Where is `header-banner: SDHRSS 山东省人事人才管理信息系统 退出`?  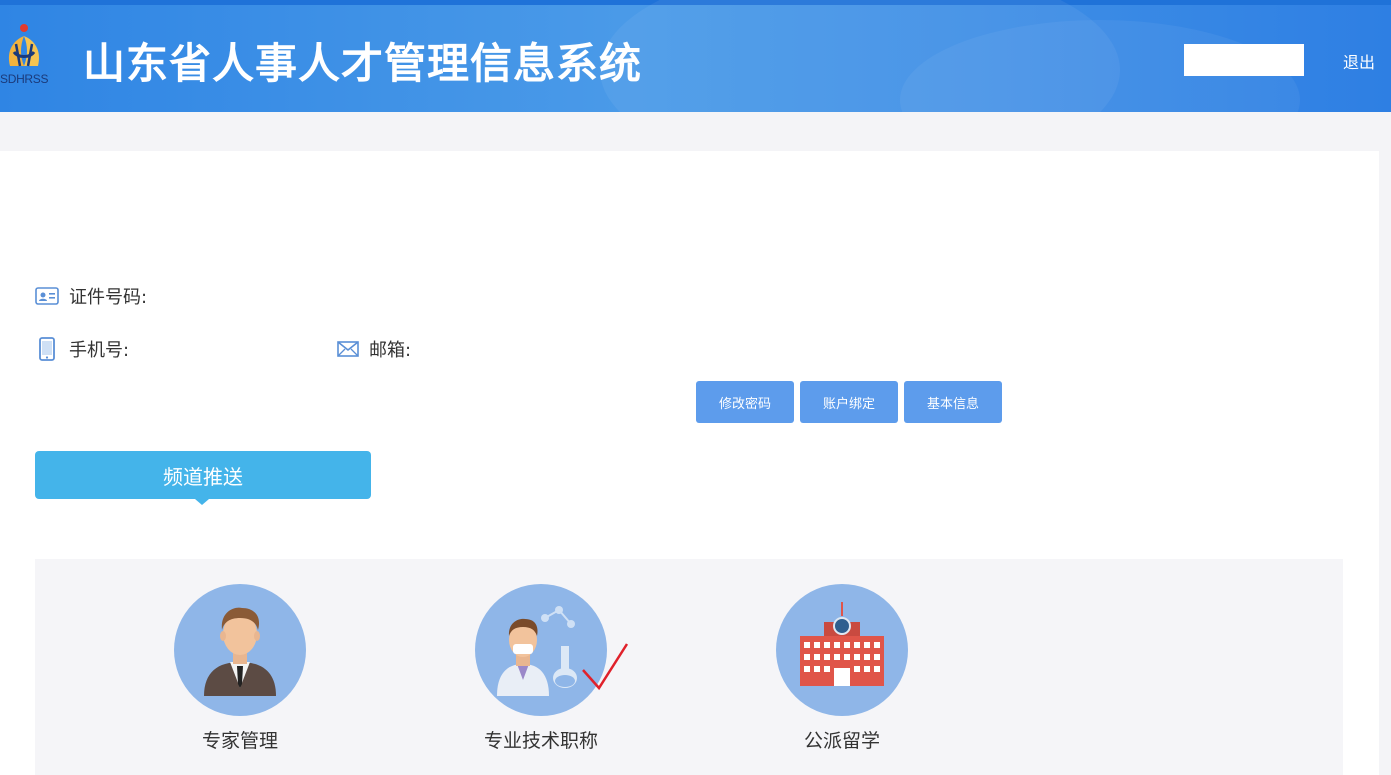 header-banner: SDHRSS 山东省人事人才管理信息系统 退出 is located at coordinates (695, 56).